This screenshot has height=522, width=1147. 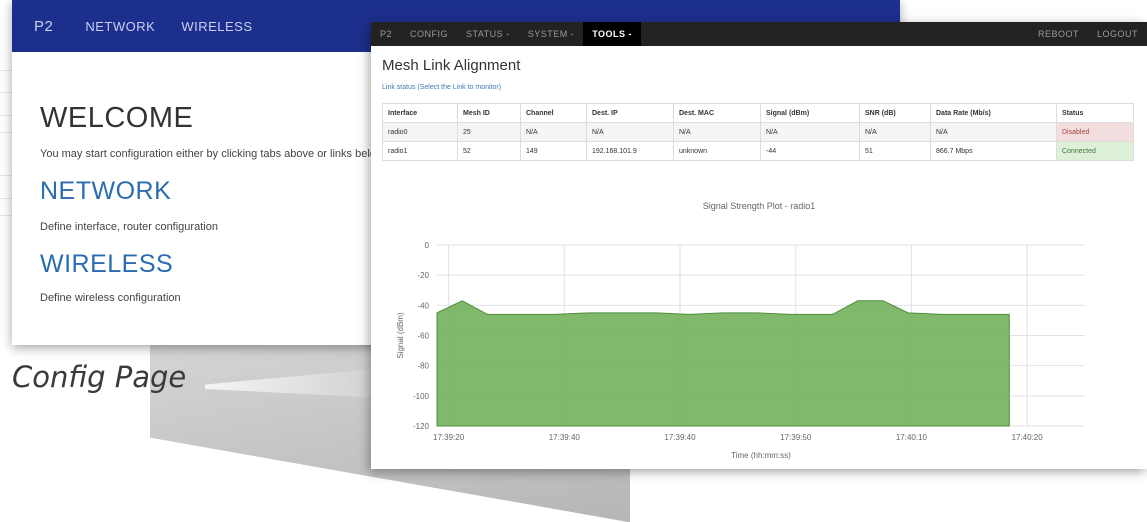 What do you see at coordinates (553, 113) in the screenshot?
I see `col-channel: Channel` at bounding box center [553, 113].